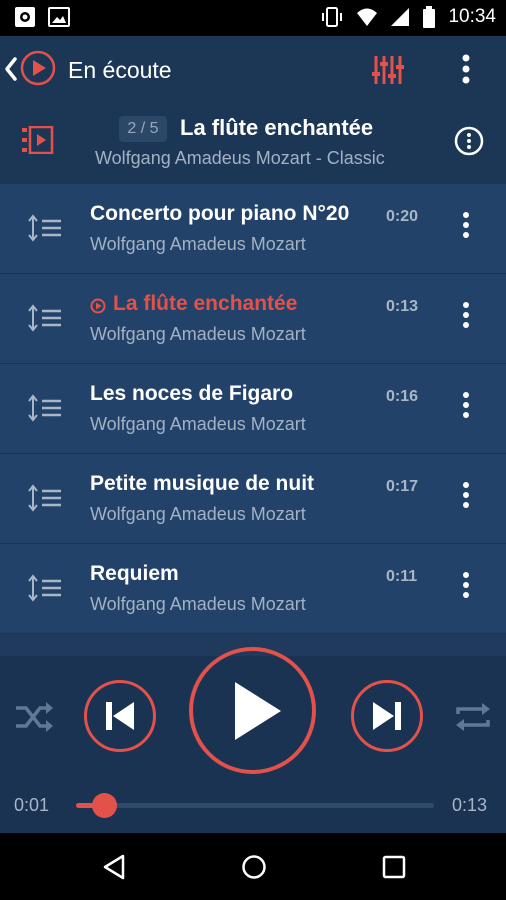 The width and height of the screenshot is (506, 900). What do you see at coordinates (202, 483) in the screenshot?
I see `track-title: Petite musique de nuit` at bounding box center [202, 483].